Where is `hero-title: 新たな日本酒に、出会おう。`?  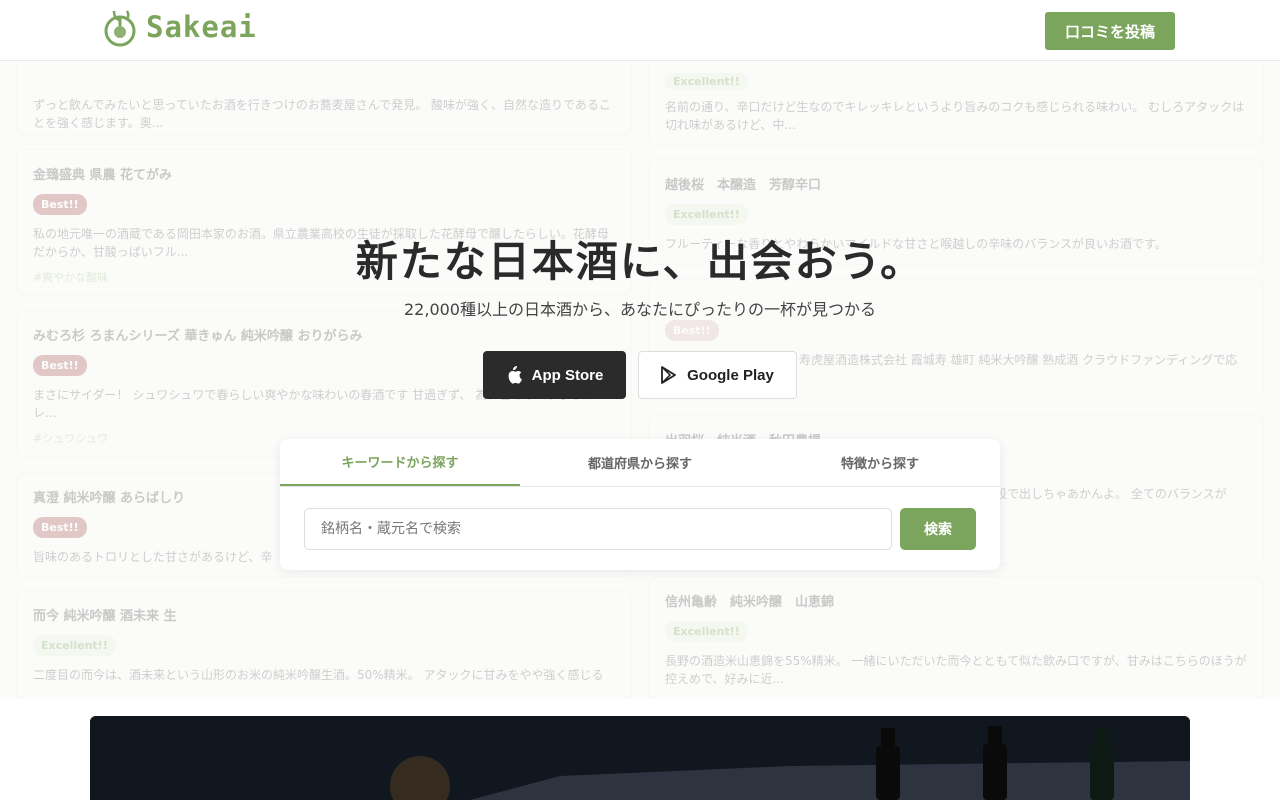
hero-title: 新たな日本酒に、出会おう。 is located at coordinates (640, 261).